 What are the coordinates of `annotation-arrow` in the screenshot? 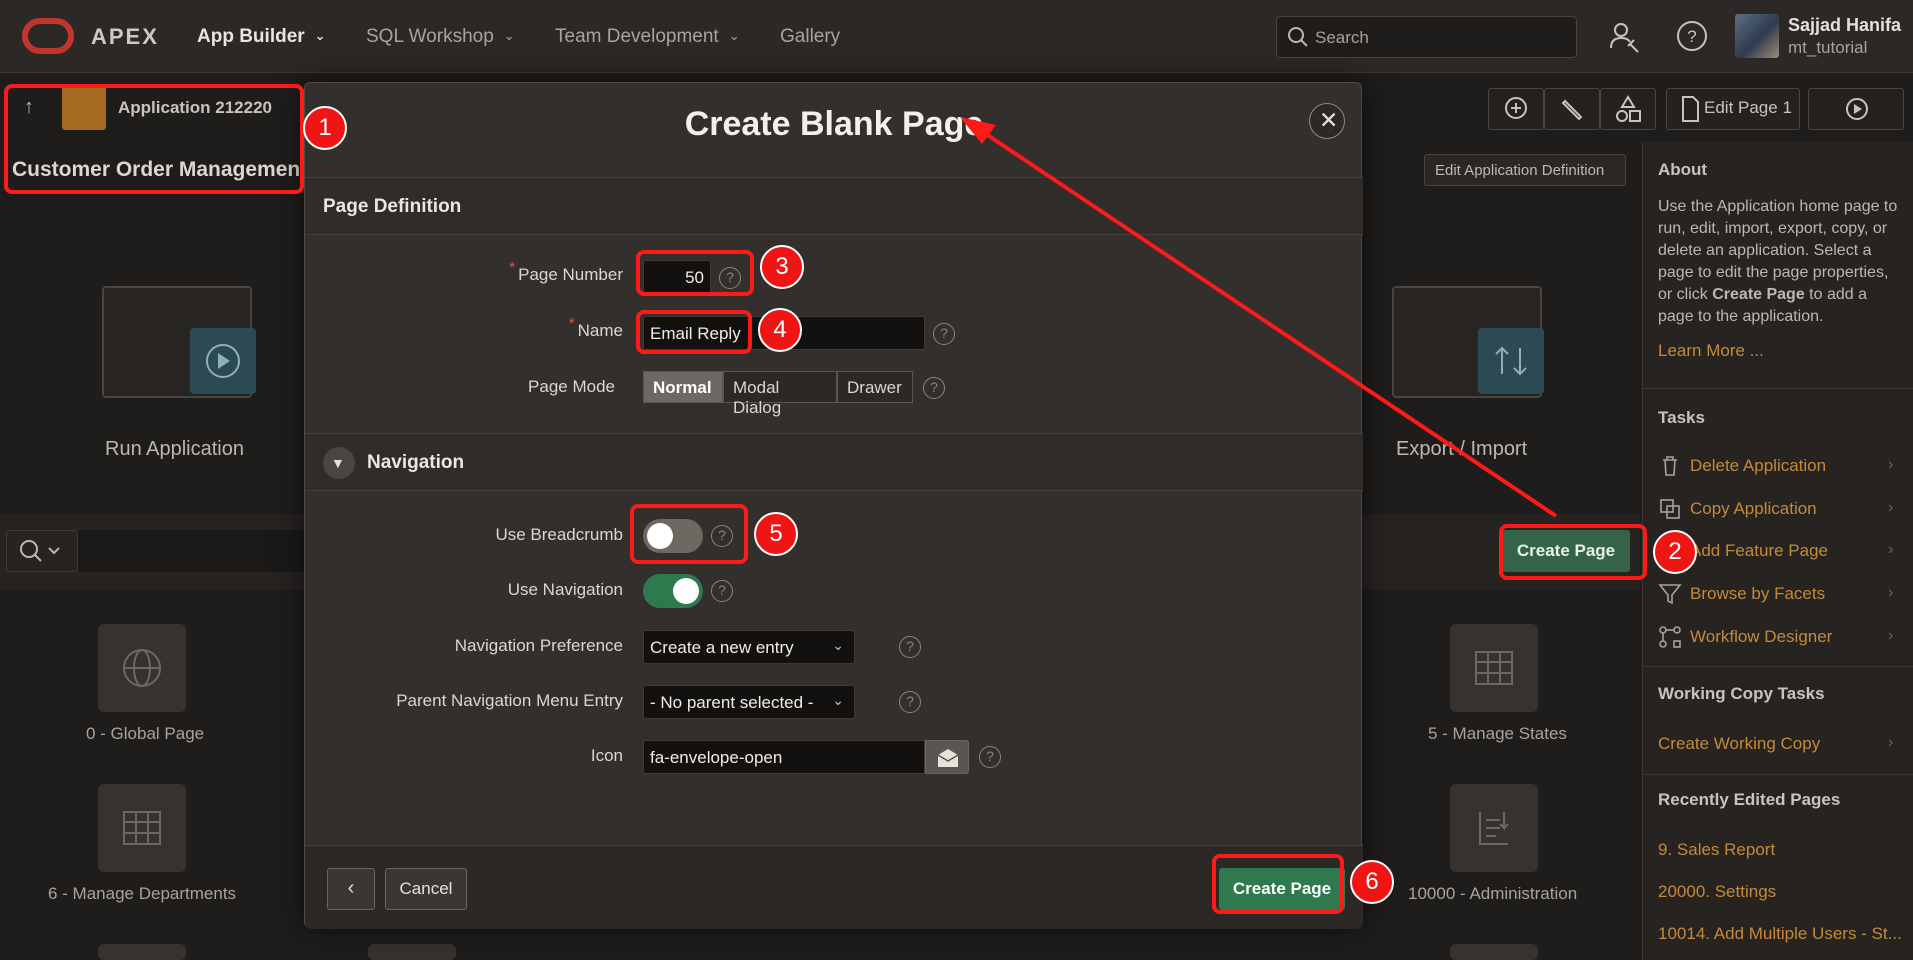 It's located at (1259, 317).